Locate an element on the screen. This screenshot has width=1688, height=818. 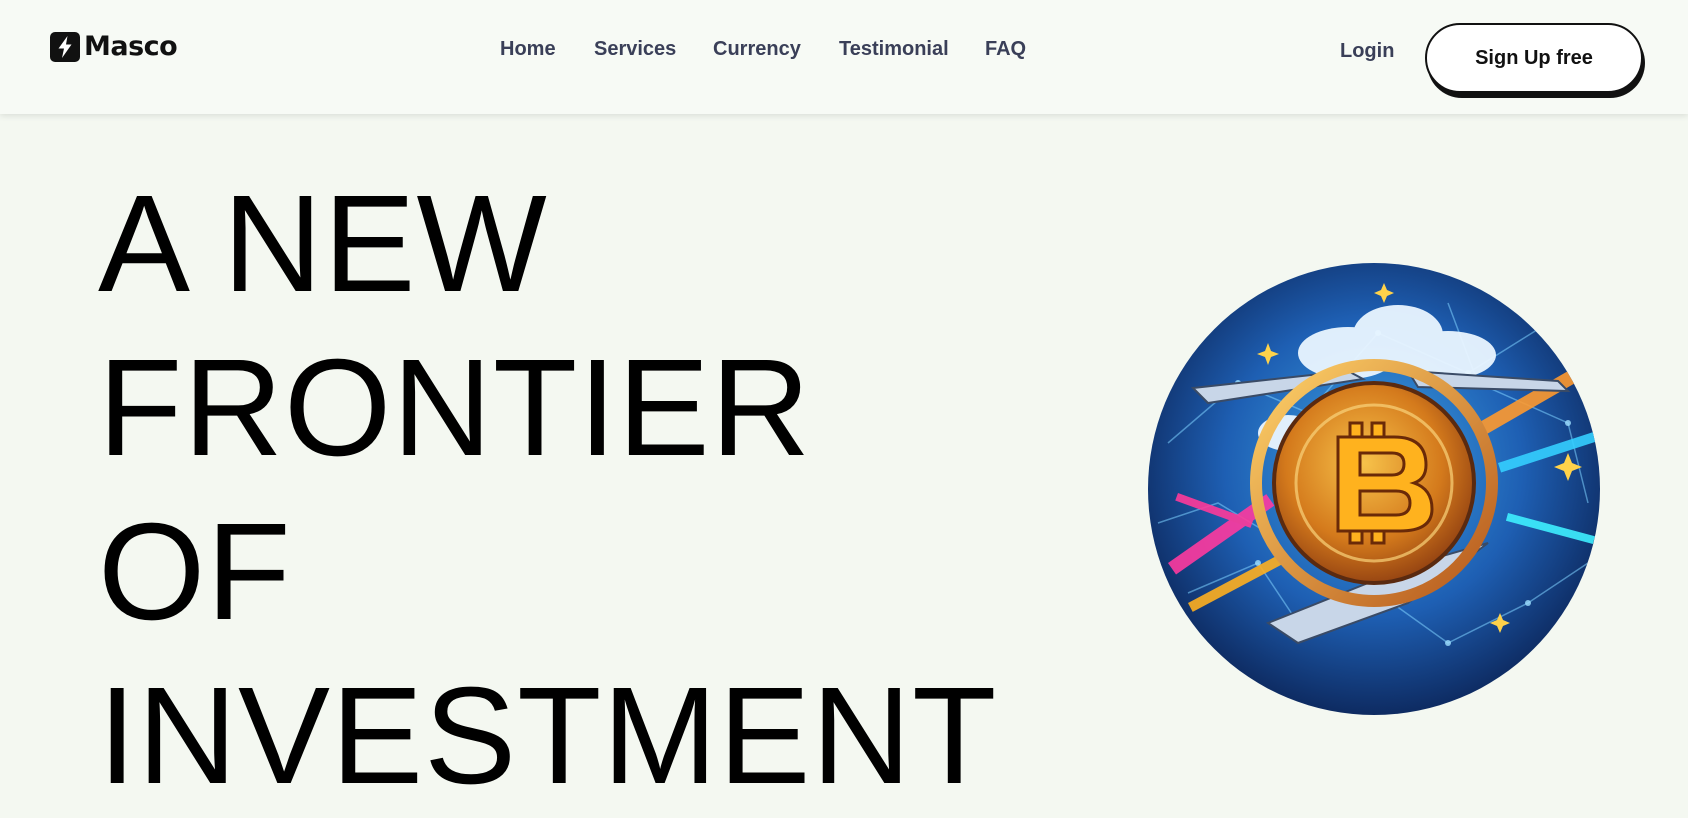
bitcoin-hero-image is located at coordinates (1374, 489).